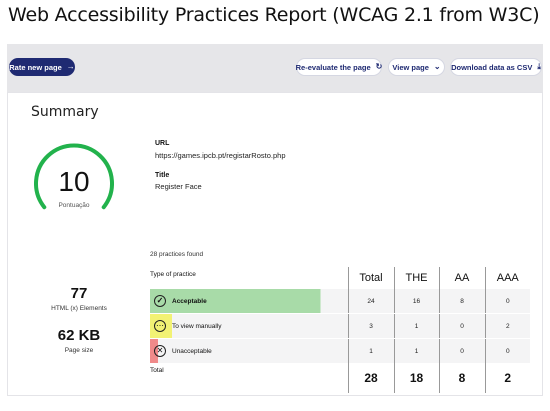 This screenshot has height=411, width=550. Describe the element at coordinates (220, 155) in the screenshot. I see `url-value: https://games.ipcb.pt/registarRosto.php` at that location.